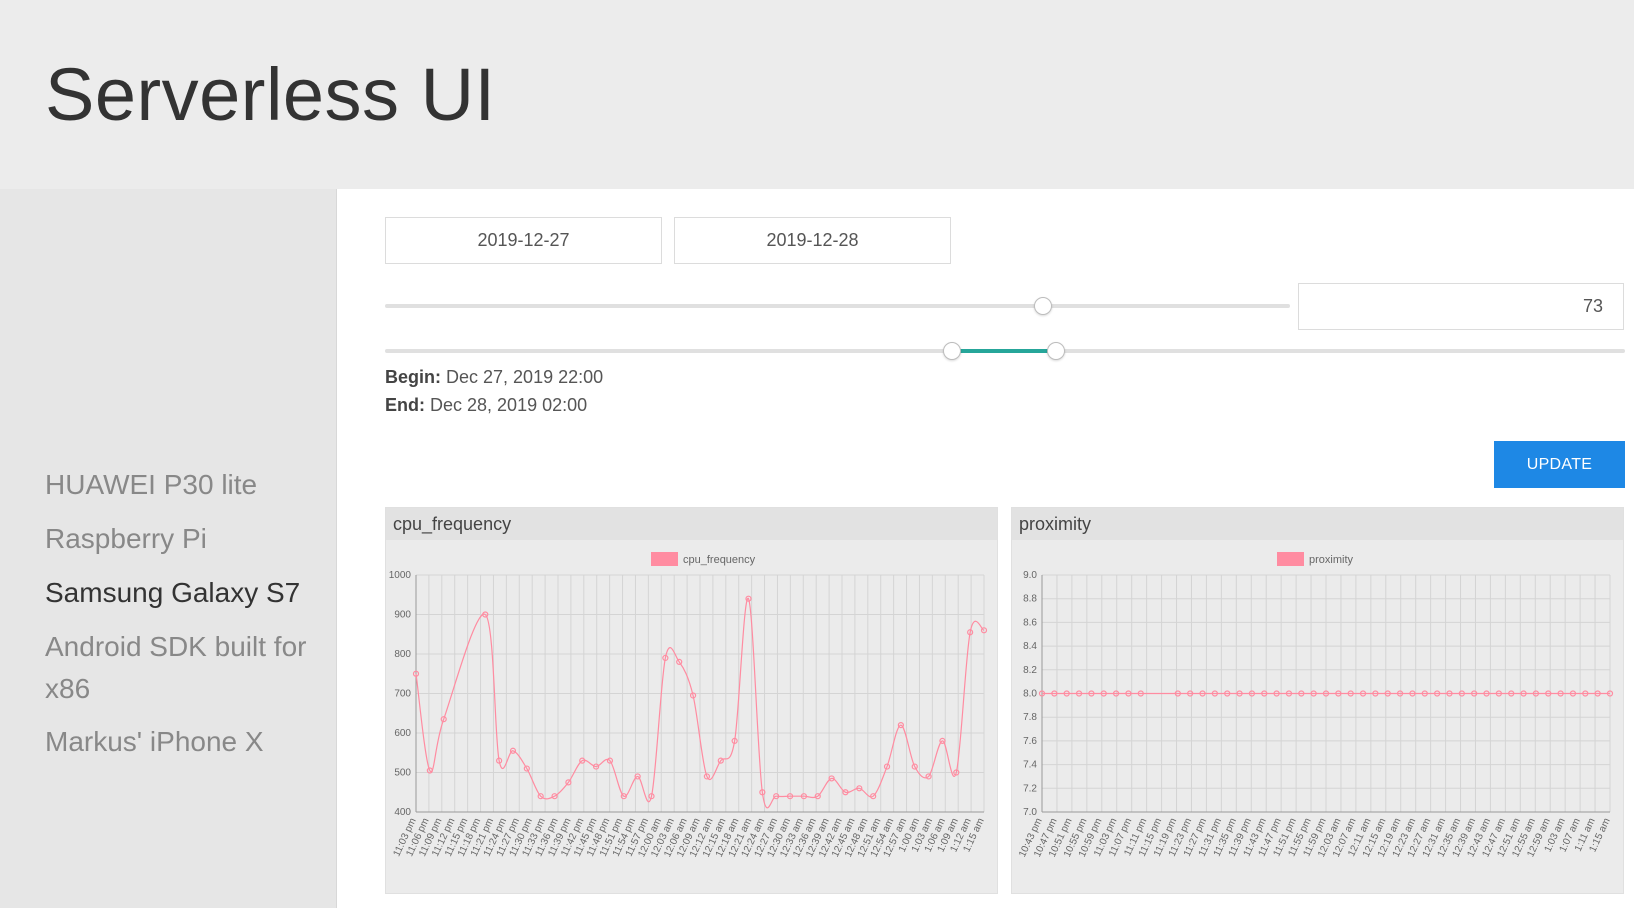 This screenshot has height=908, width=1634. Describe the element at coordinates (1042, 306) in the screenshot. I see `count-slider-handle` at that location.